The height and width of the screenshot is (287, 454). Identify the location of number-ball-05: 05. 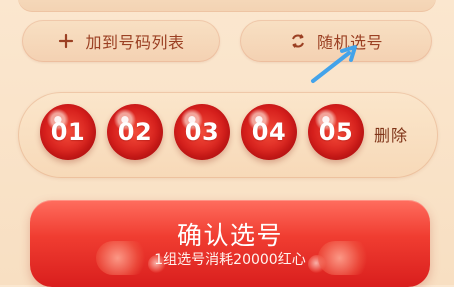
(336, 132).